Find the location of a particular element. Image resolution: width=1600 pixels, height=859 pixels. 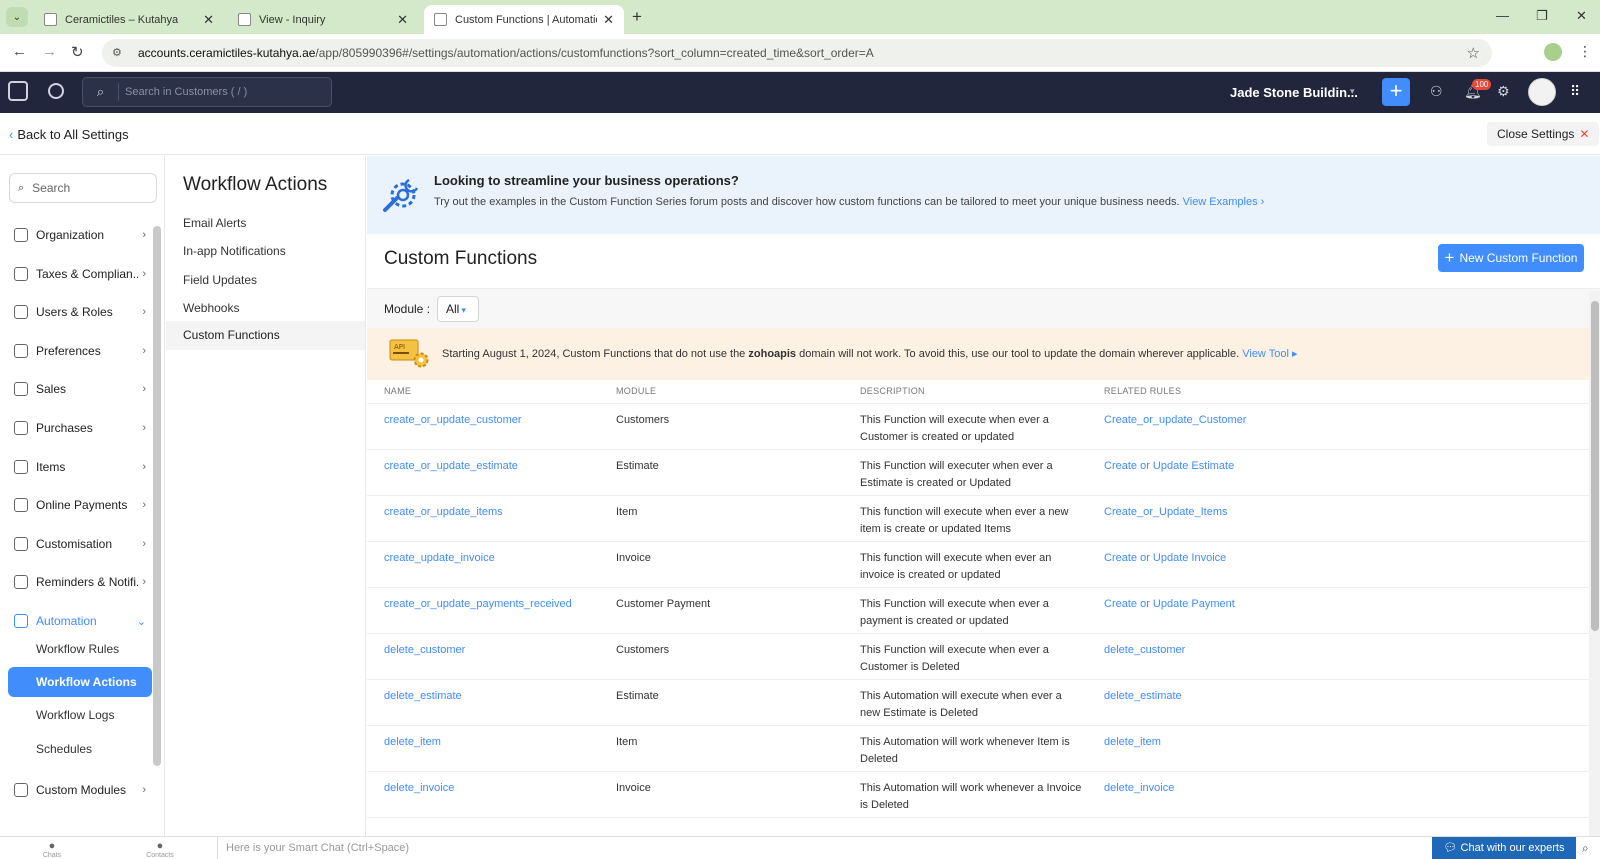

function-name-link: delete_invoice is located at coordinates (419, 788).